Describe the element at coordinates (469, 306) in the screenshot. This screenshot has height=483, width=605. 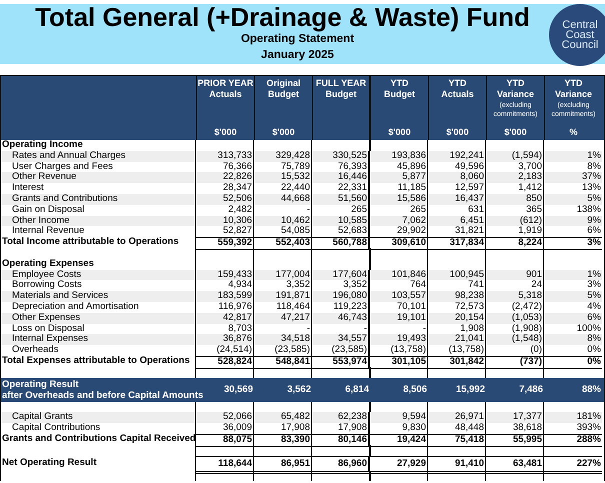
I see `table-cell: 72,573` at that location.